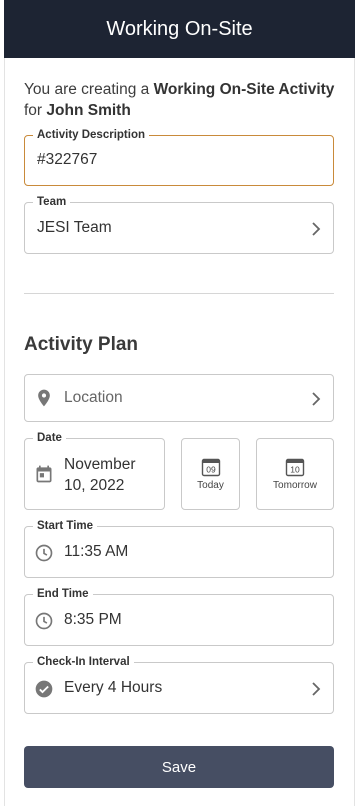  I want to click on today-label: Today, so click(210, 485).